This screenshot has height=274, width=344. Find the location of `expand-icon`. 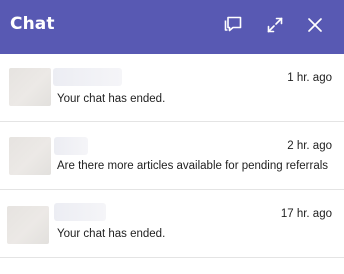

expand-icon is located at coordinates (275, 25).